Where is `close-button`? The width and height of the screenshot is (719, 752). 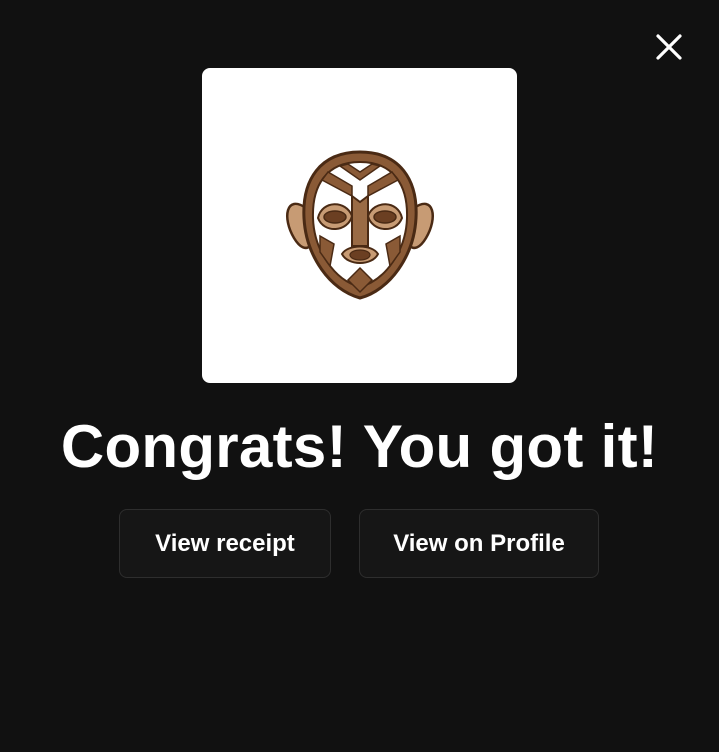
close-button is located at coordinates (669, 47).